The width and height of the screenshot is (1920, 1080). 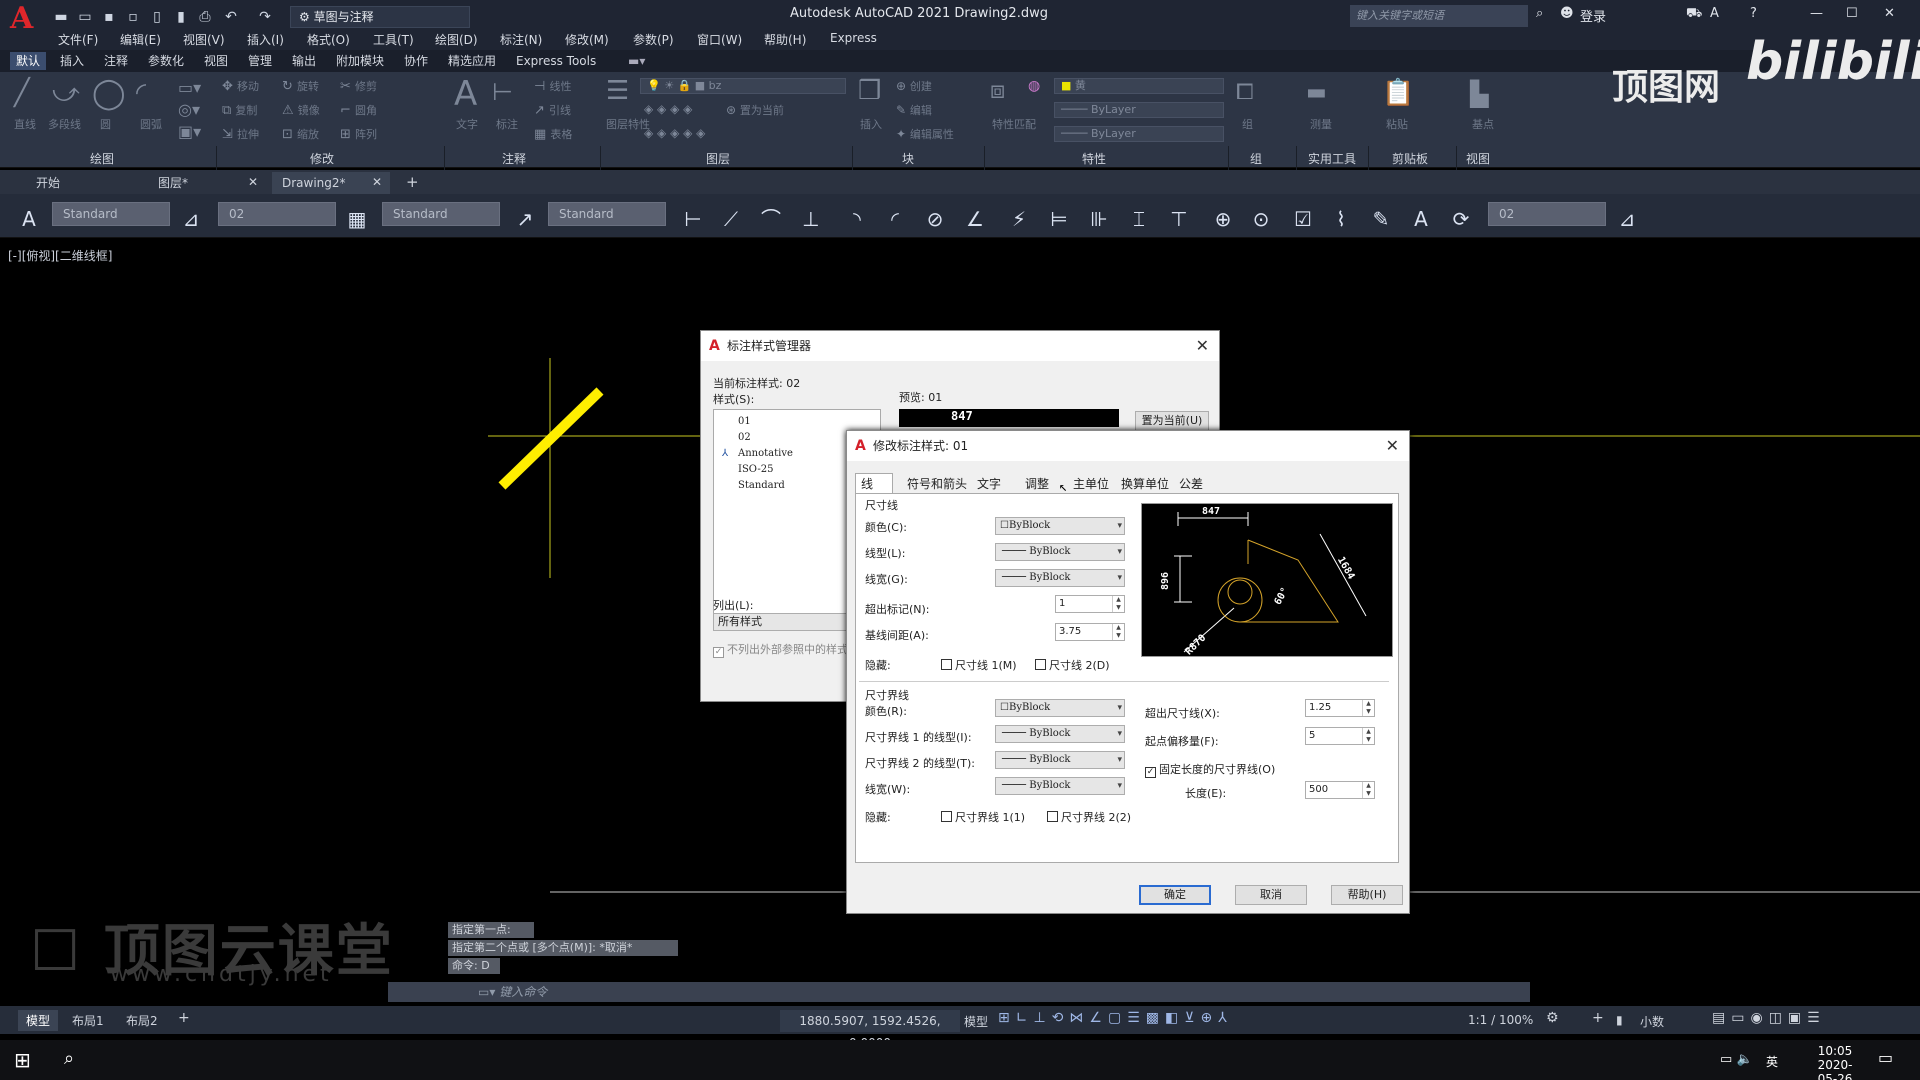 What do you see at coordinates (997, 90) in the screenshot?
I see `match-prop-icon: ⧈` at bounding box center [997, 90].